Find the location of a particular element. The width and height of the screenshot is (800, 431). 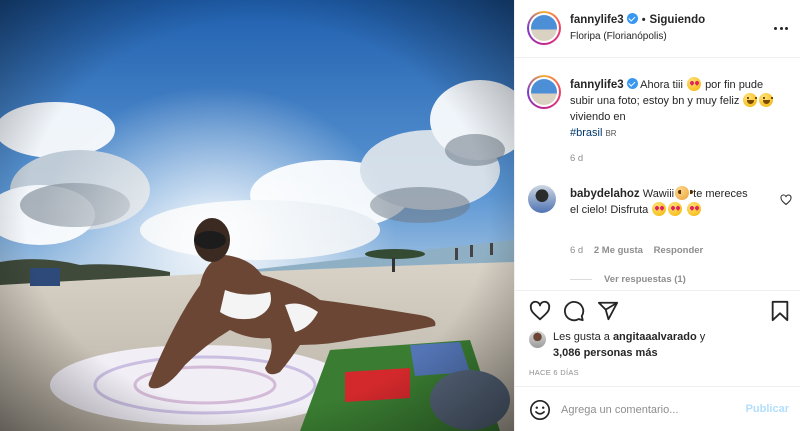

likes-suffix: y is located at coordinates (702, 337).